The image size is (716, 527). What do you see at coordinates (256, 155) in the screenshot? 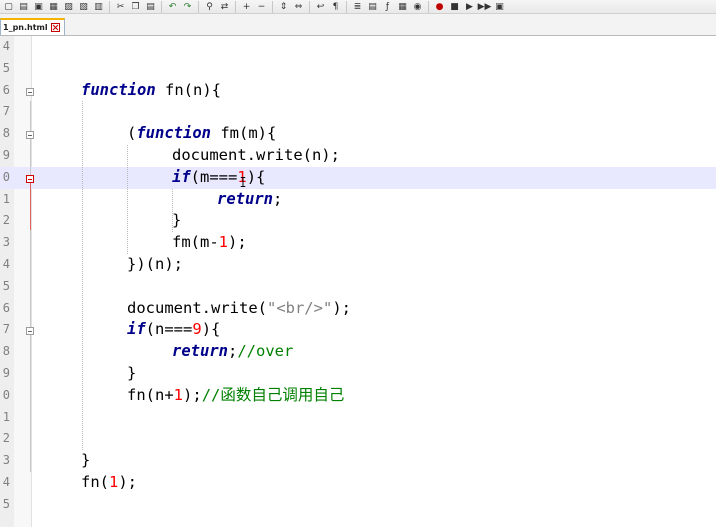
I see `code-line: document.write(n);` at bounding box center [256, 155].